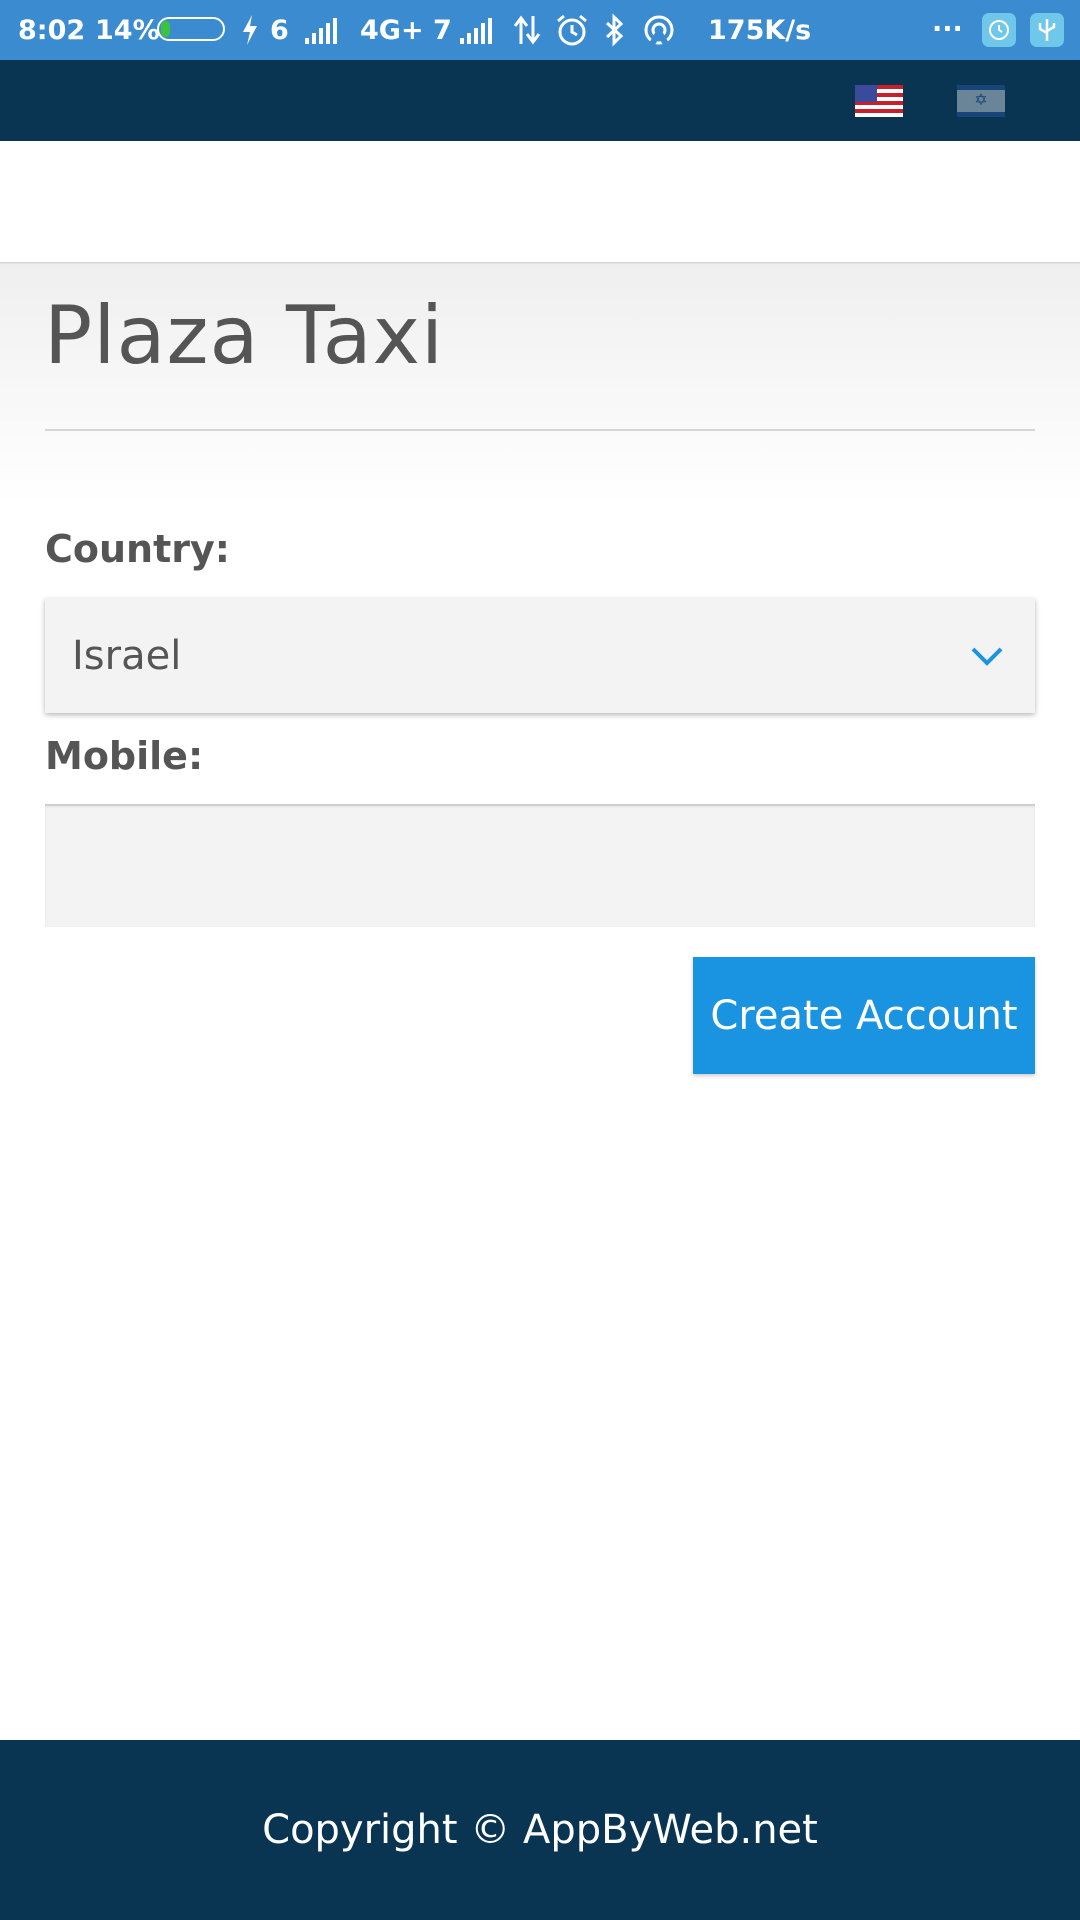 This screenshot has height=1920, width=1080. Describe the element at coordinates (572, 30) in the screenshot. I see `alarm-icon` at that location.